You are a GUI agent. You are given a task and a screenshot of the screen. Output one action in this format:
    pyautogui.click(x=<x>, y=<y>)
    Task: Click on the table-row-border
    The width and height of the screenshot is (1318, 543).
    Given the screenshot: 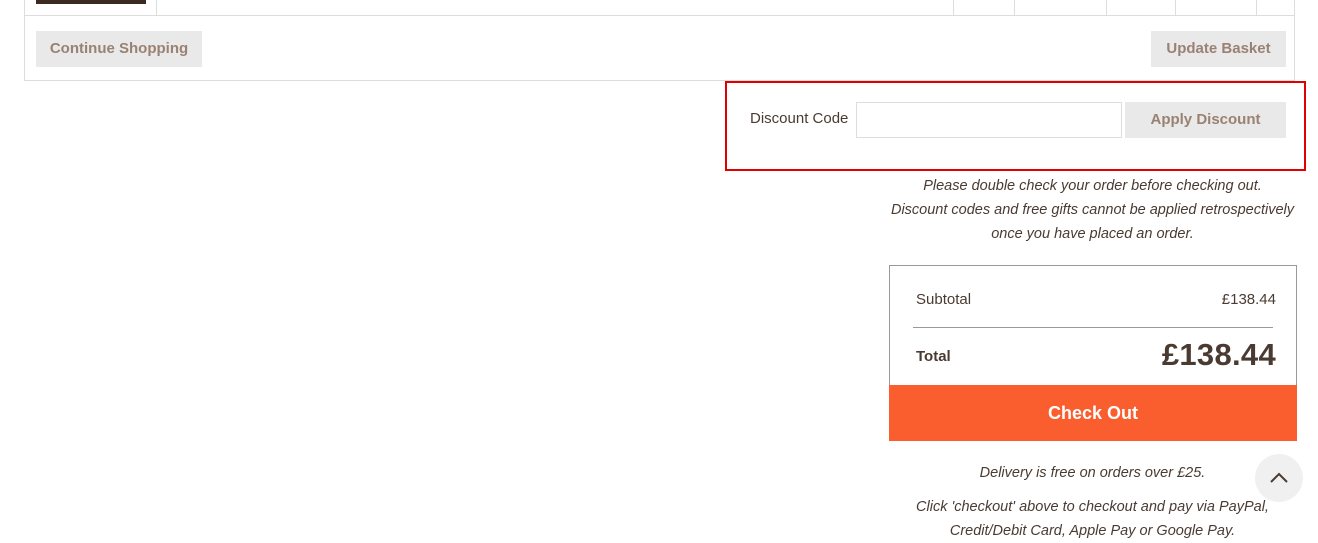 What is the action you would take?
    pyautogui.click(x=659, y=15)
    